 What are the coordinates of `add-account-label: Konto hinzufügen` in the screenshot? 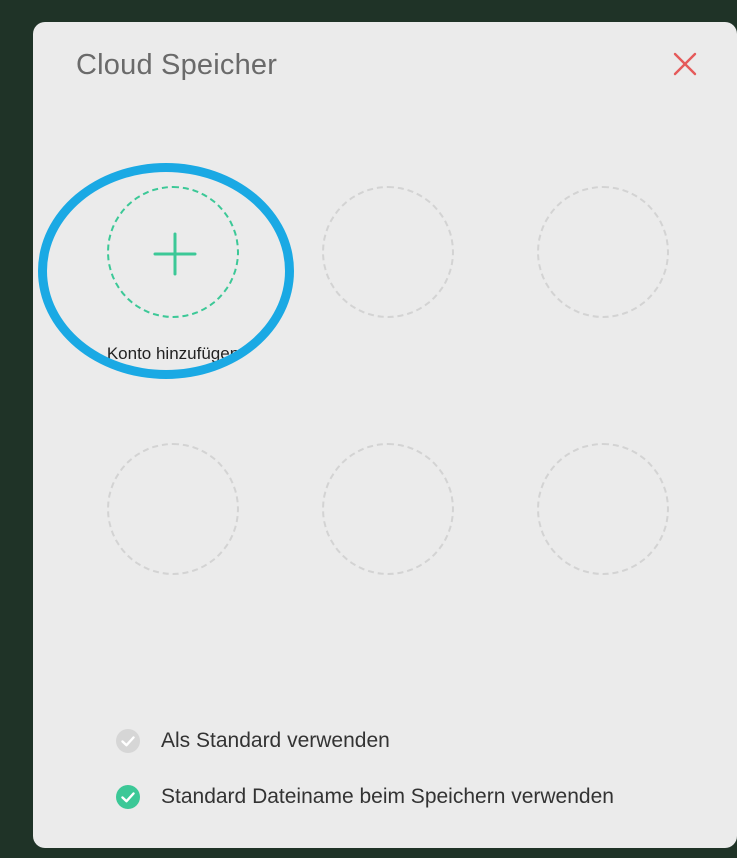 It's located at (173, 354).